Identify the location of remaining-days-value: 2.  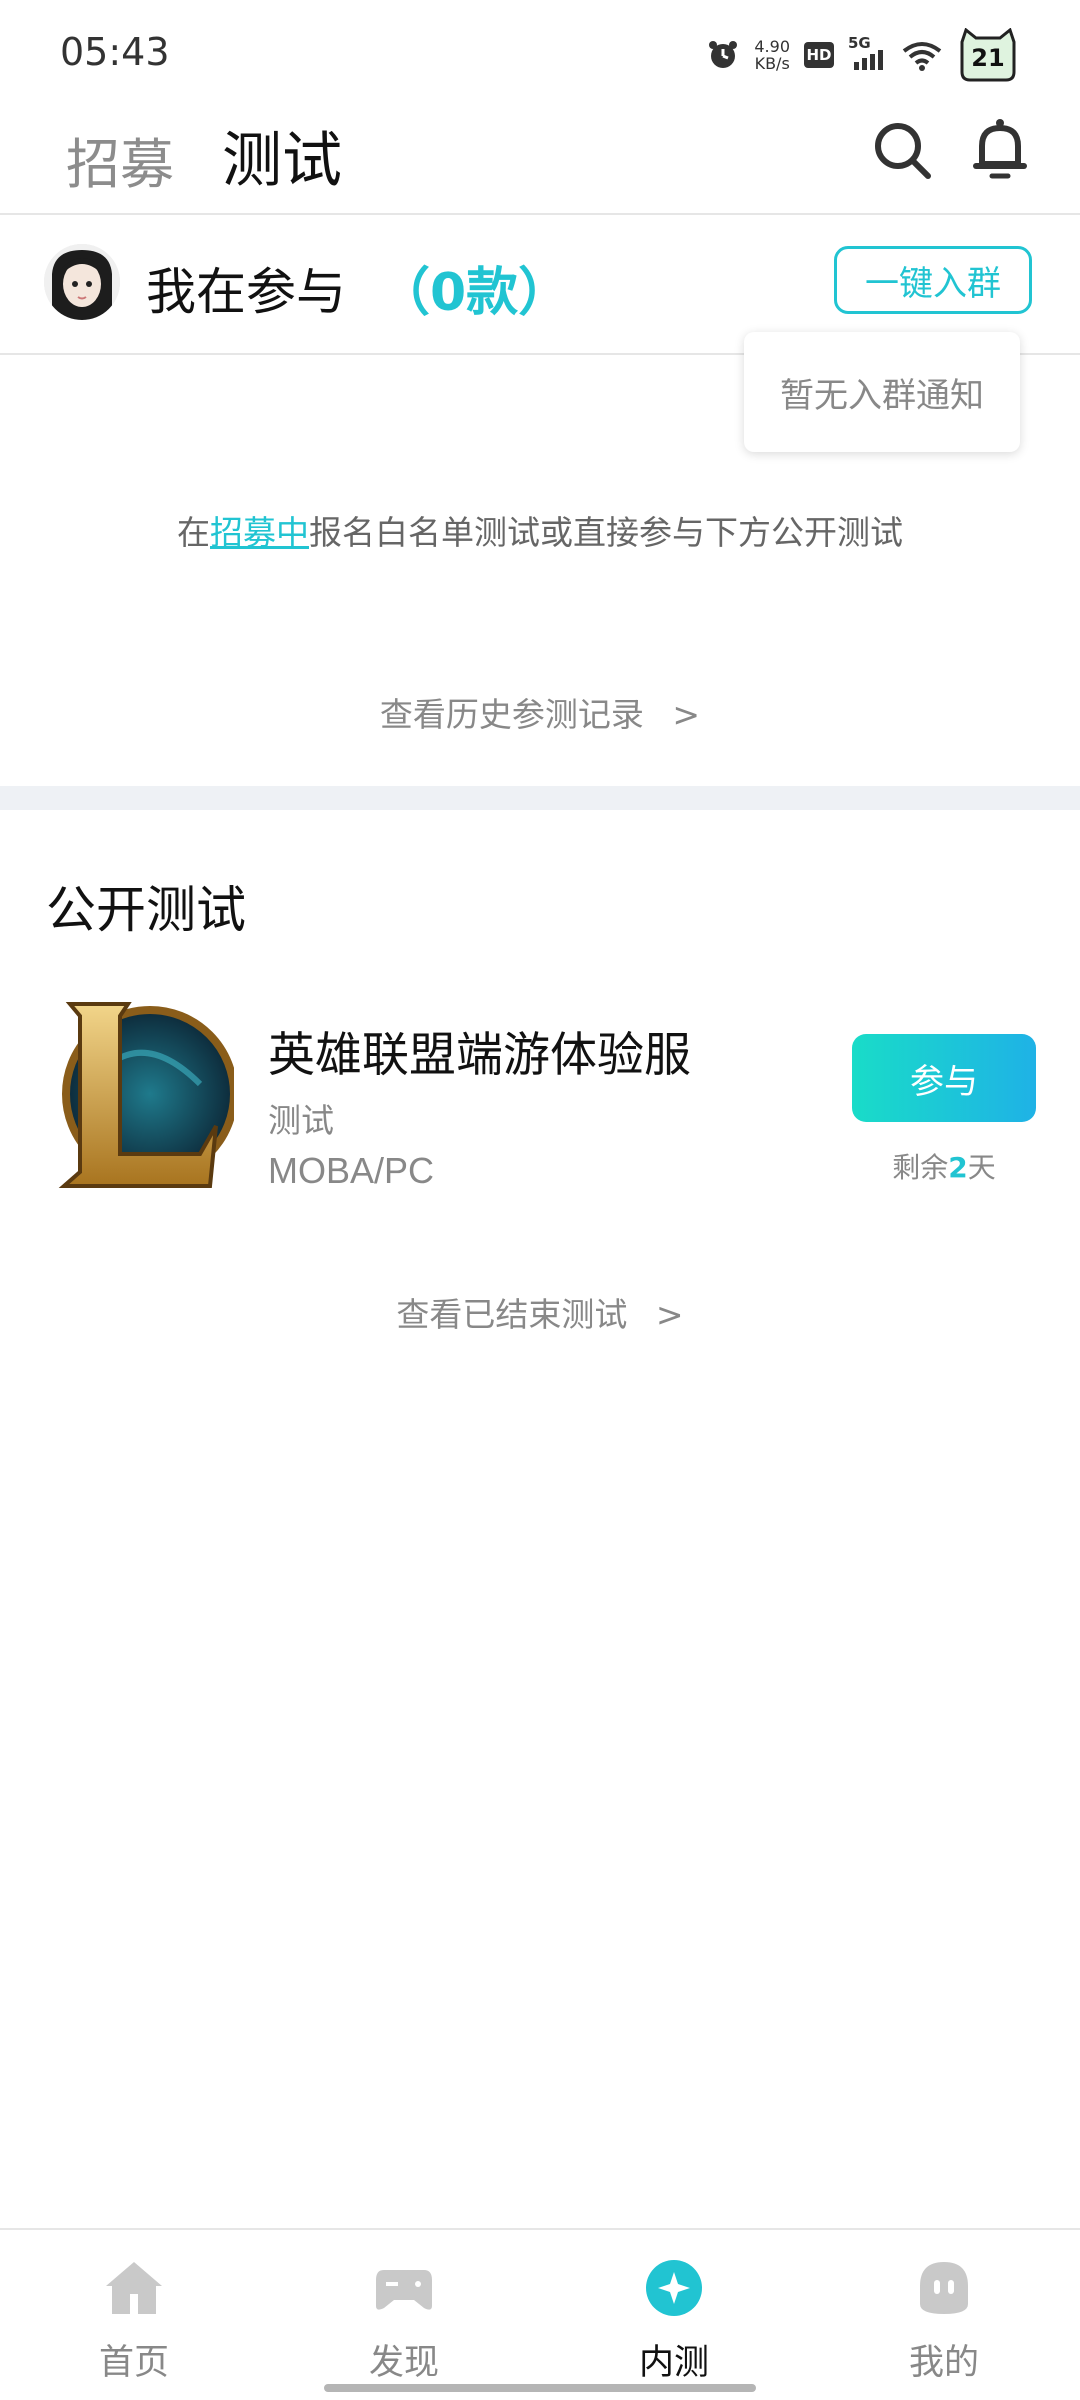
(958, 1167).